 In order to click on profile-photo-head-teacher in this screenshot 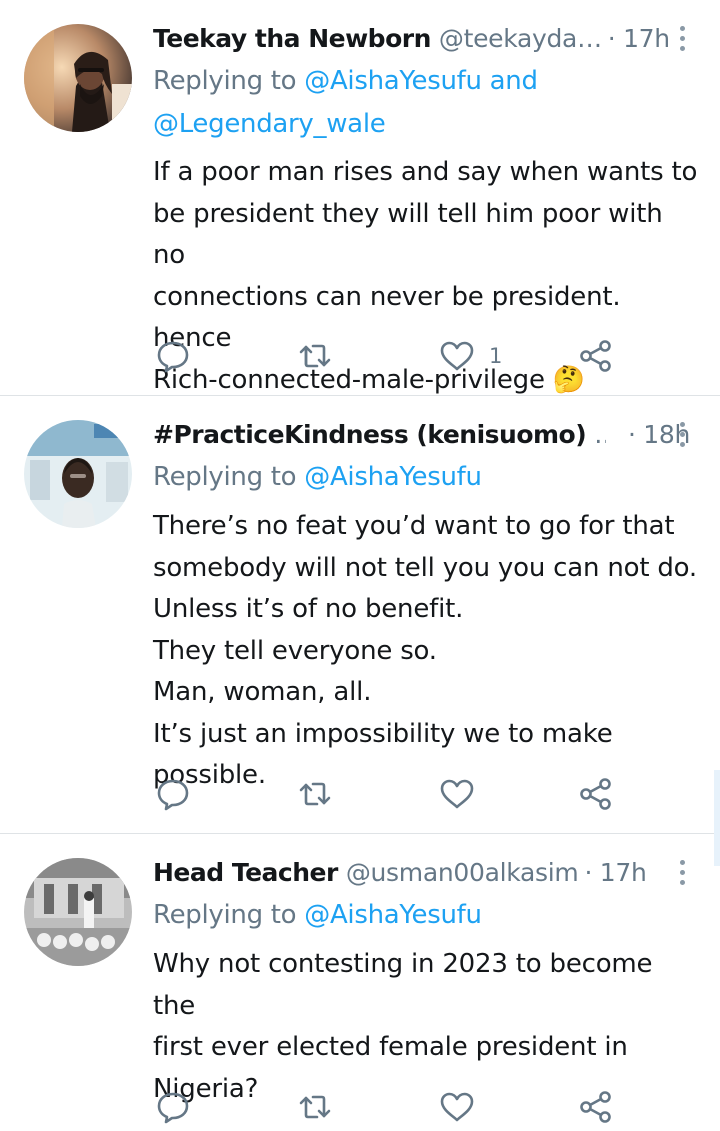, I will do `click(78, 912)`.